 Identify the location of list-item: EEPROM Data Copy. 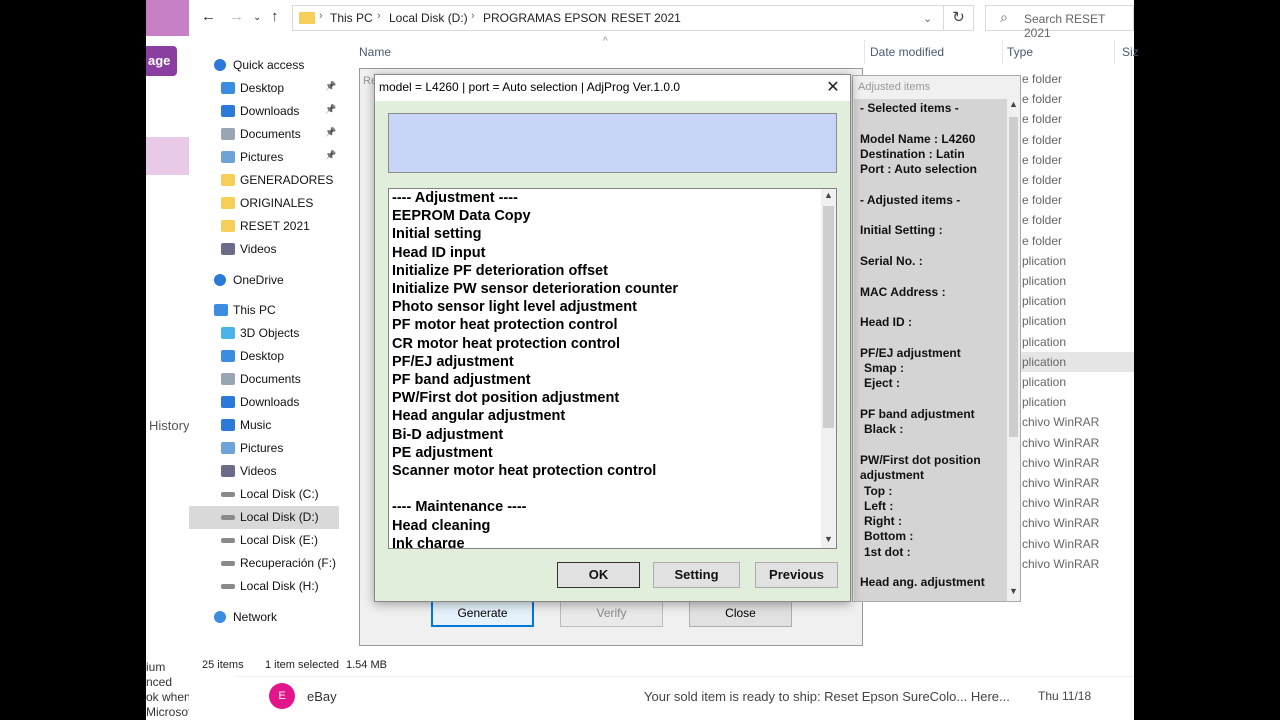
(461, 216).